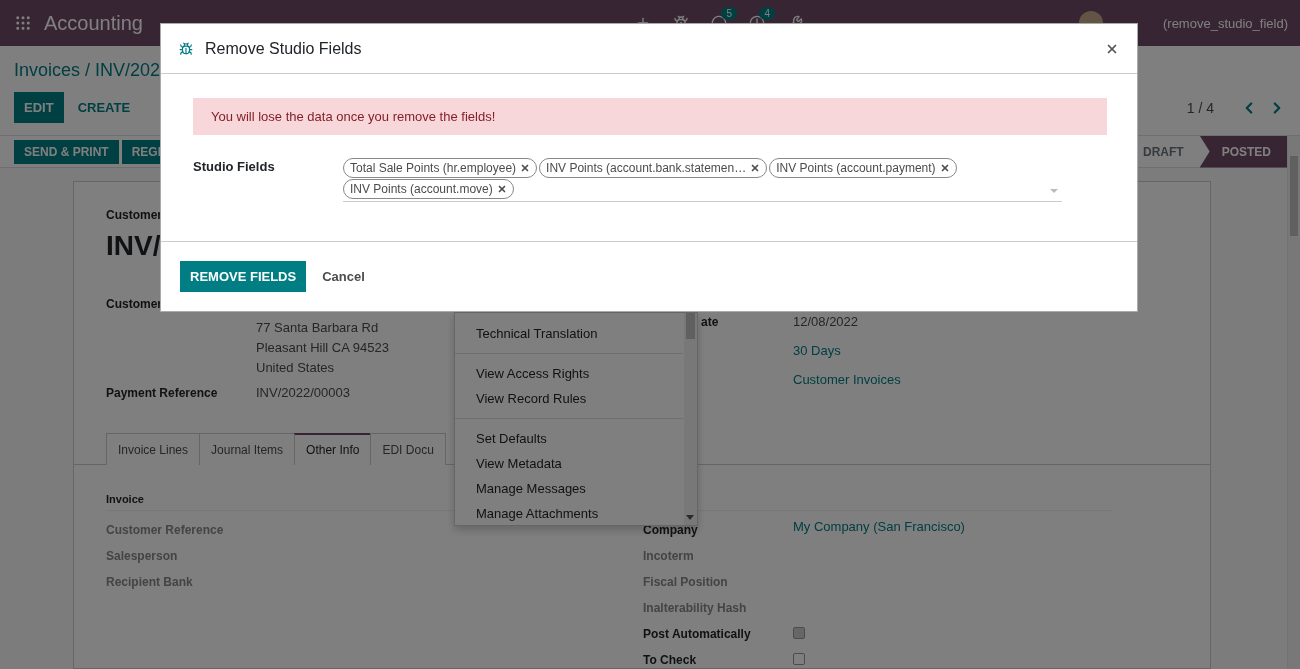 This screenshot has width=1300, height=669. What do you see at coordinates (690, 419) in the screenshot?
I see `menu-scrollbar` at bounding box center [690, 419].